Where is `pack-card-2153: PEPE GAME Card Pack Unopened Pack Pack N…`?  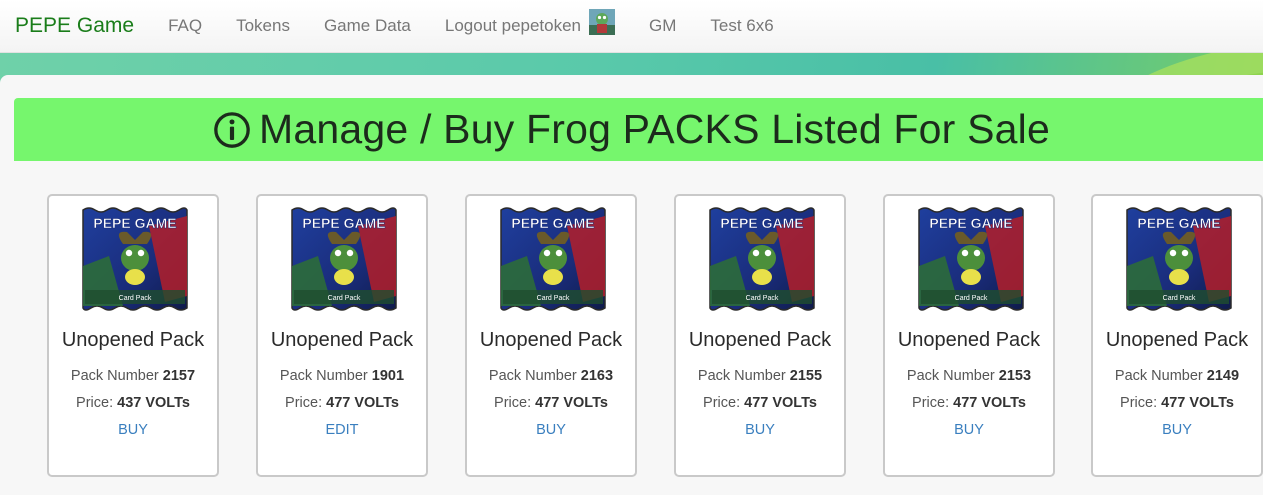 pack-card-2153: PEPE GAME Card Pack Unopened Pack Pack N… is located at coordinates (969, 335).